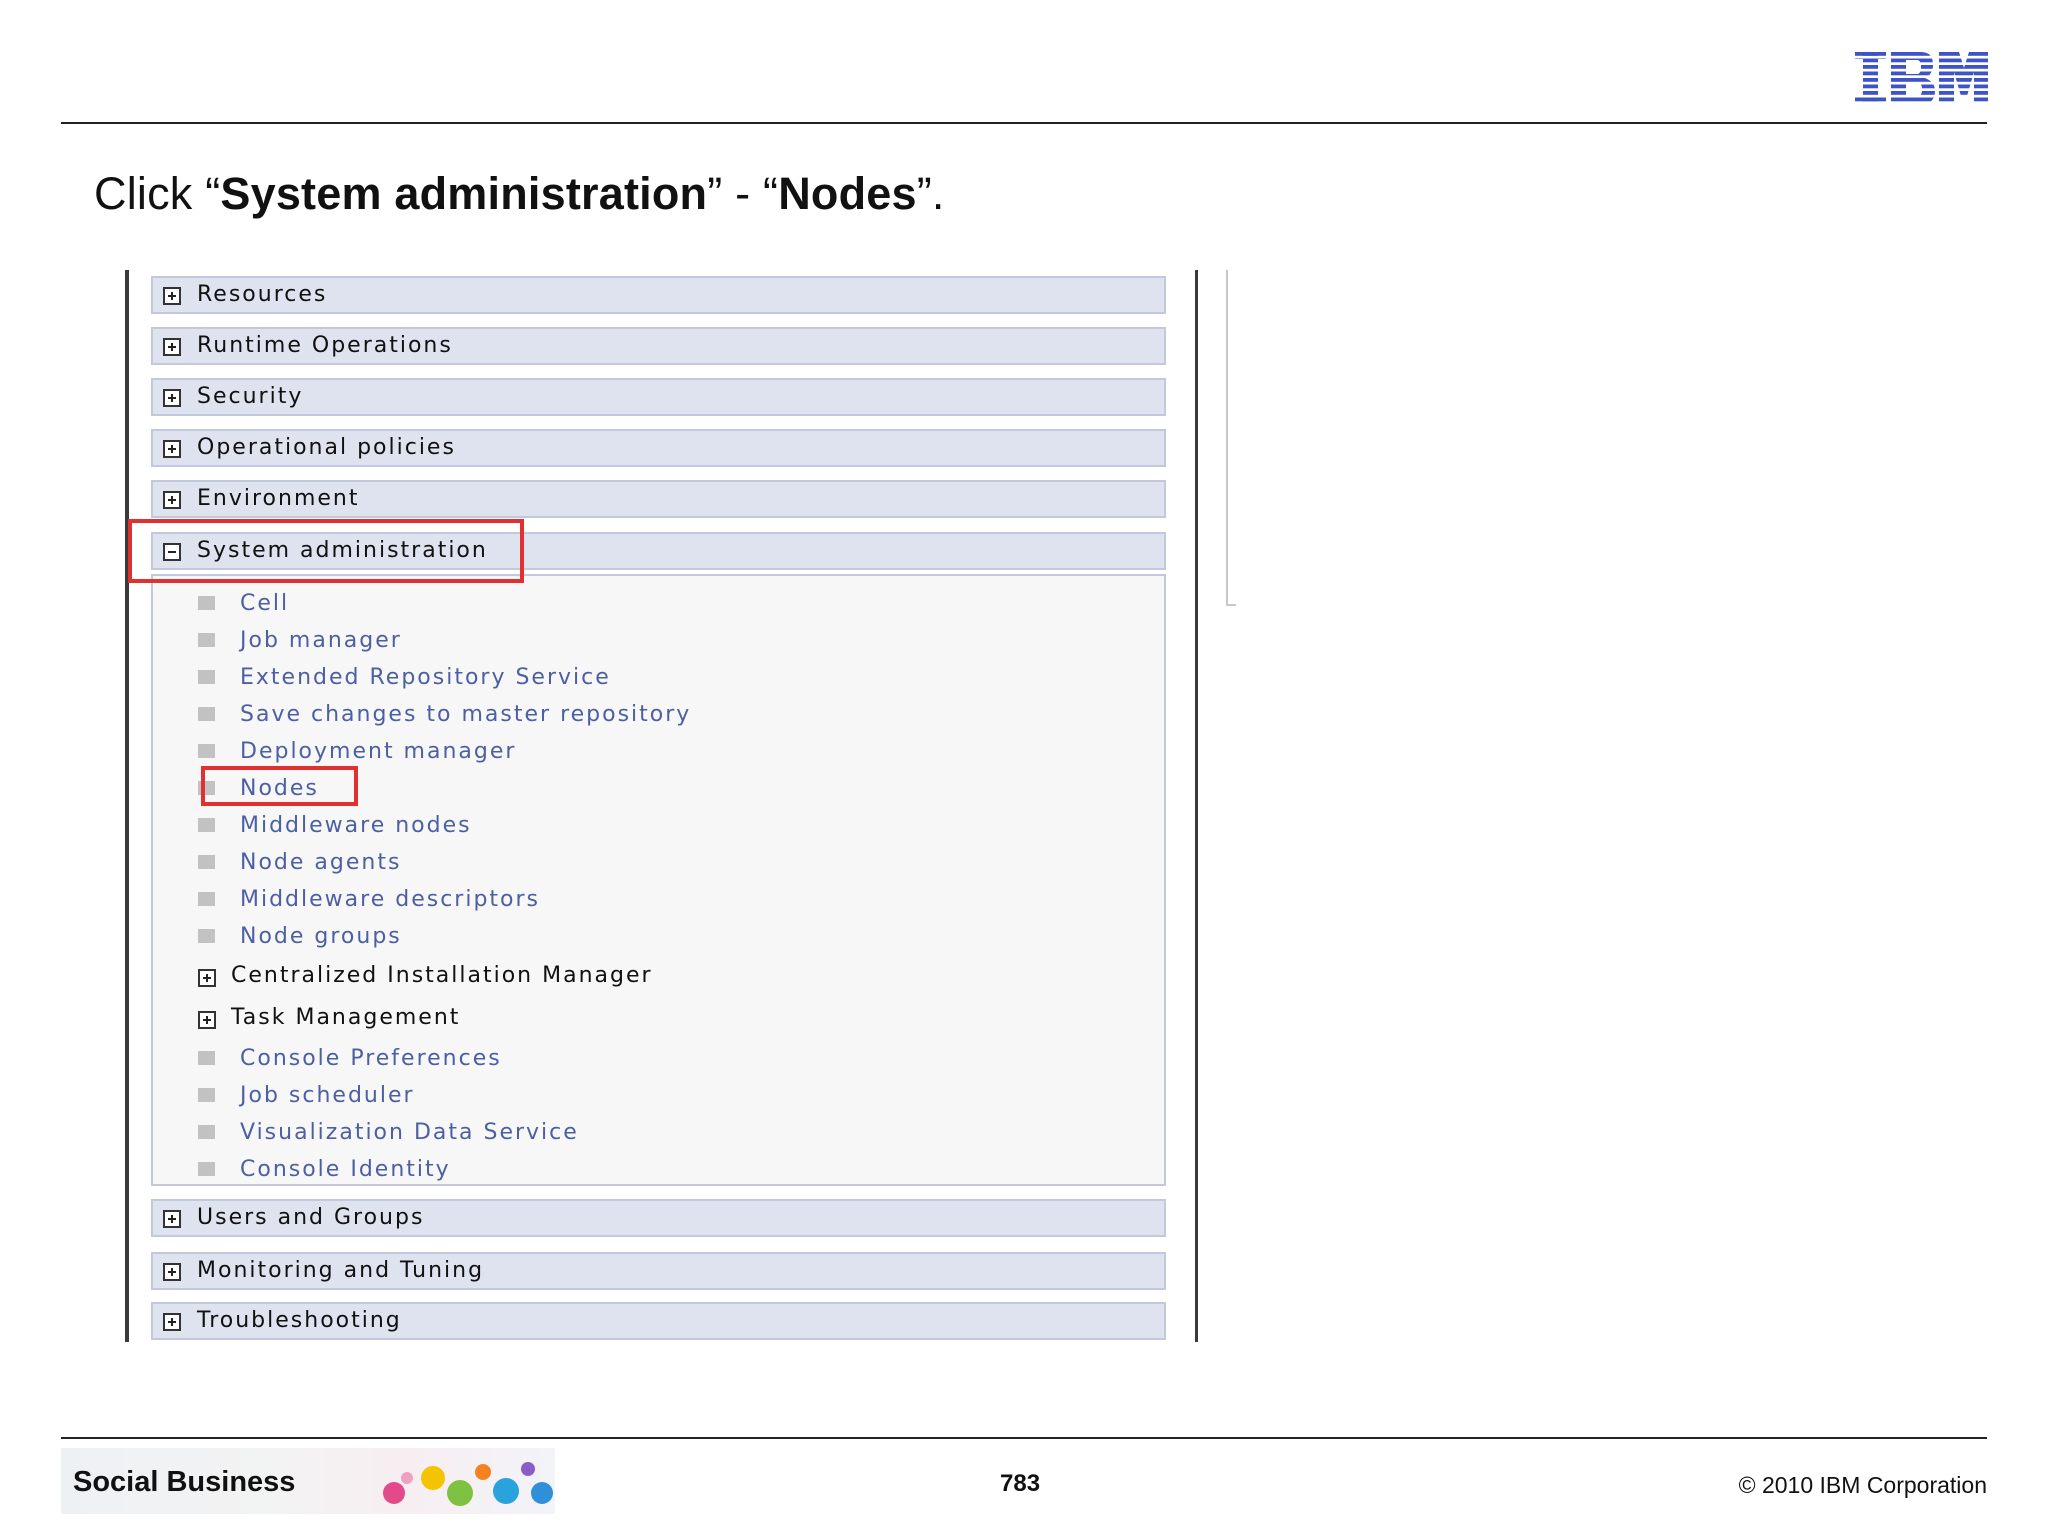 This screenshot has height=1536, width=2048. What do you see at coordinates (1227, 438) in the screenshot?
I see `scrollbar-track` at bounding box center [1227, 438].